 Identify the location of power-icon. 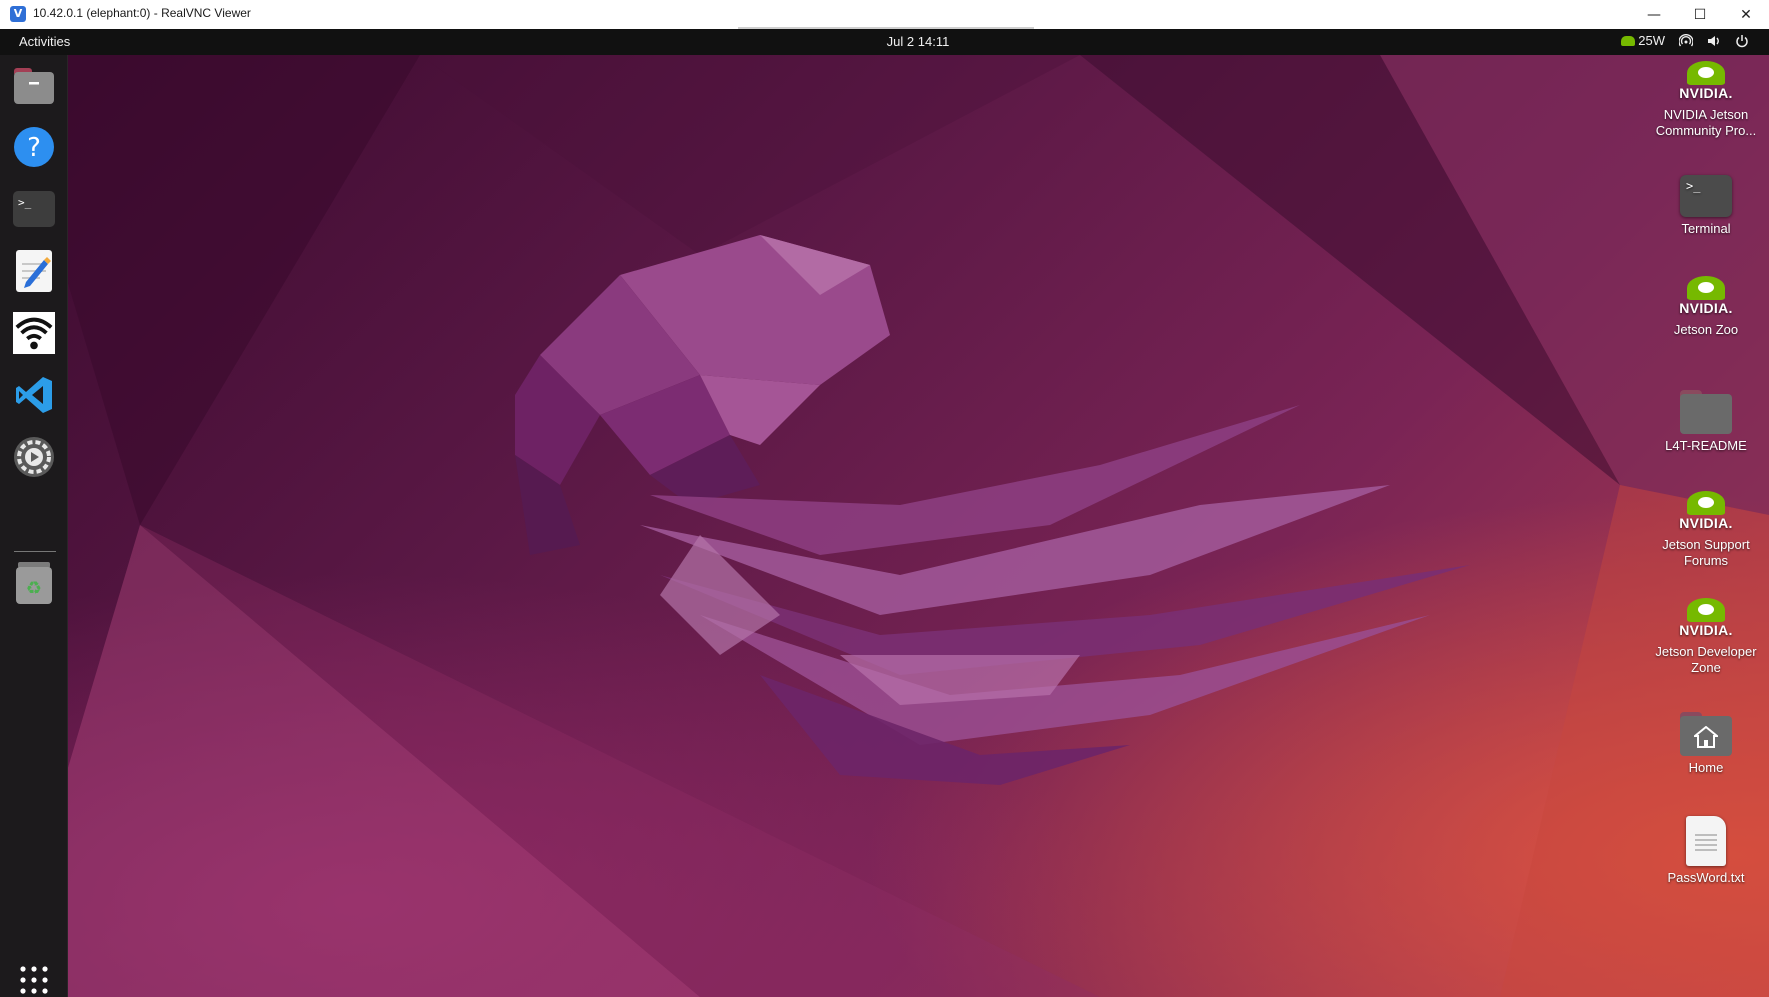
(1742, 41).